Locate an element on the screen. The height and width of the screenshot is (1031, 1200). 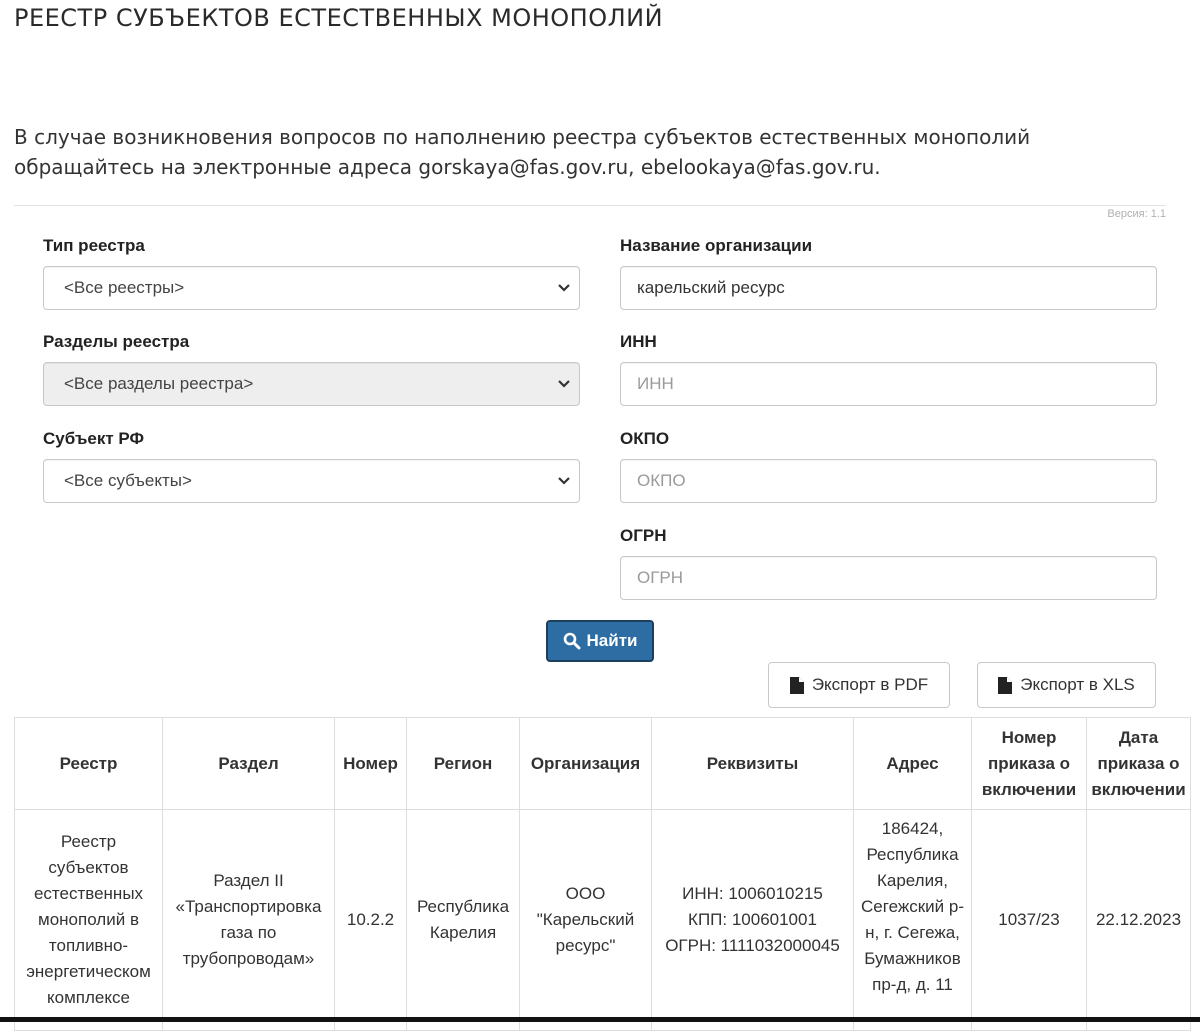
requisites-kpp: КПП: 100601001 is located at coordinates (752, 919).